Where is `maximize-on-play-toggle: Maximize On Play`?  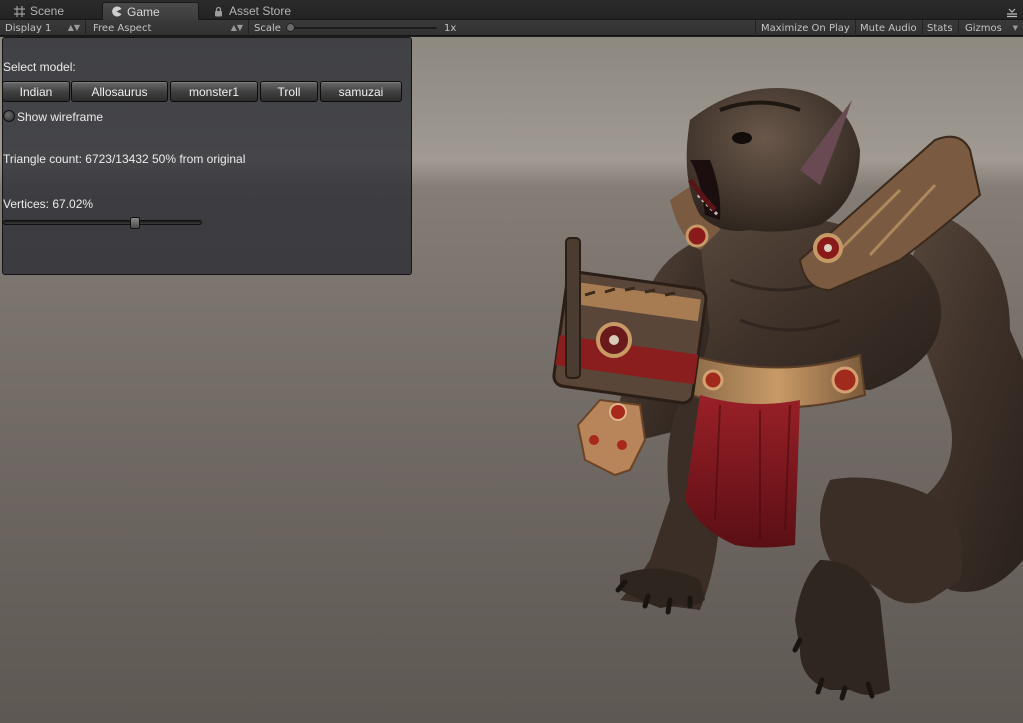
maximize-on-play-toggle: Maximize On Play is located at coordinates (805, 28).